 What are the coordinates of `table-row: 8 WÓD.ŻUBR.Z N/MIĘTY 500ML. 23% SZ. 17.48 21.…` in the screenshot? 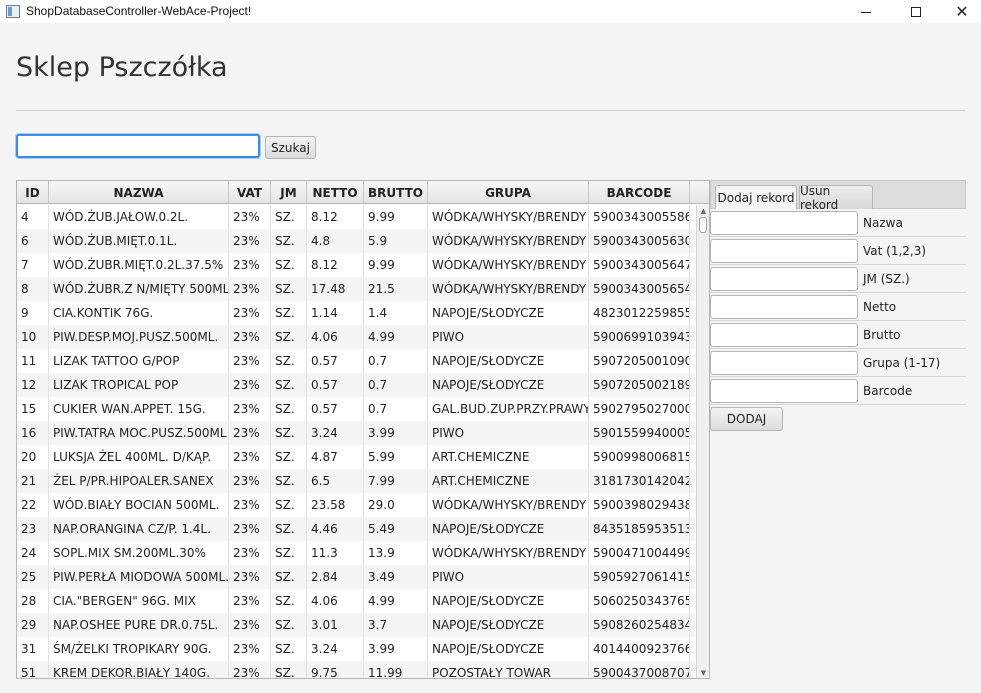 It's located at (356, 289).